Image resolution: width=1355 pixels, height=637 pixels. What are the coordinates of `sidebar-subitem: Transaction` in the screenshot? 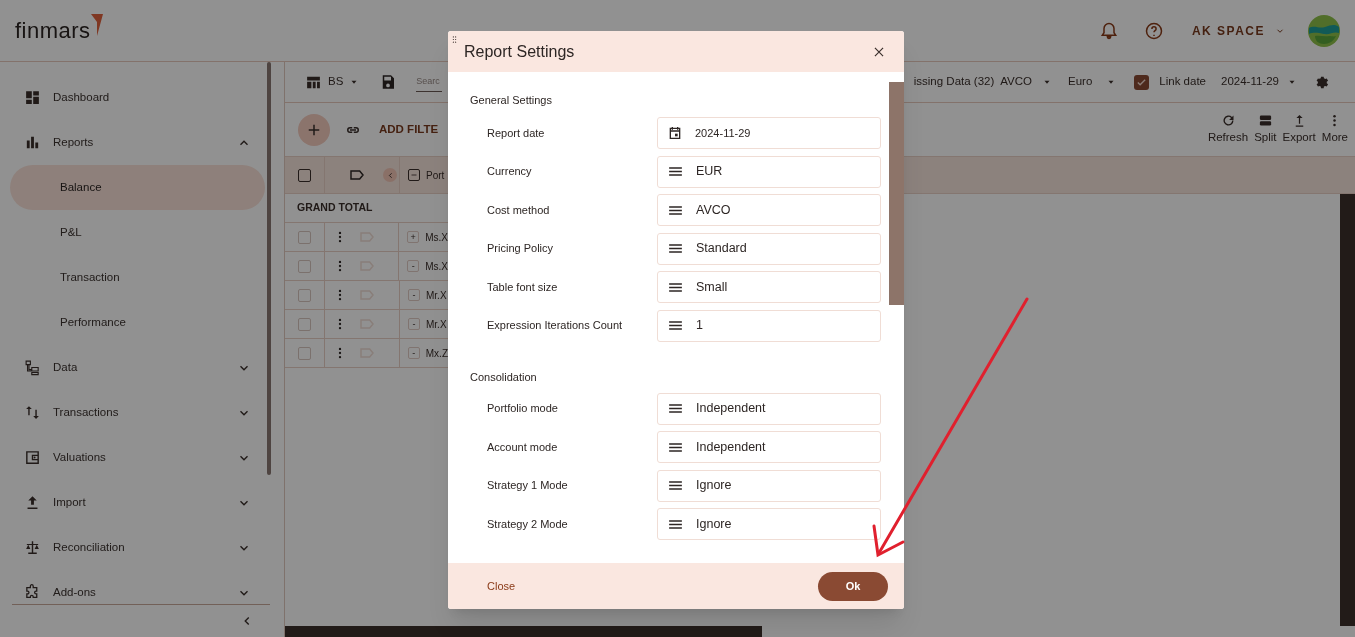 It's located at (137, 277).